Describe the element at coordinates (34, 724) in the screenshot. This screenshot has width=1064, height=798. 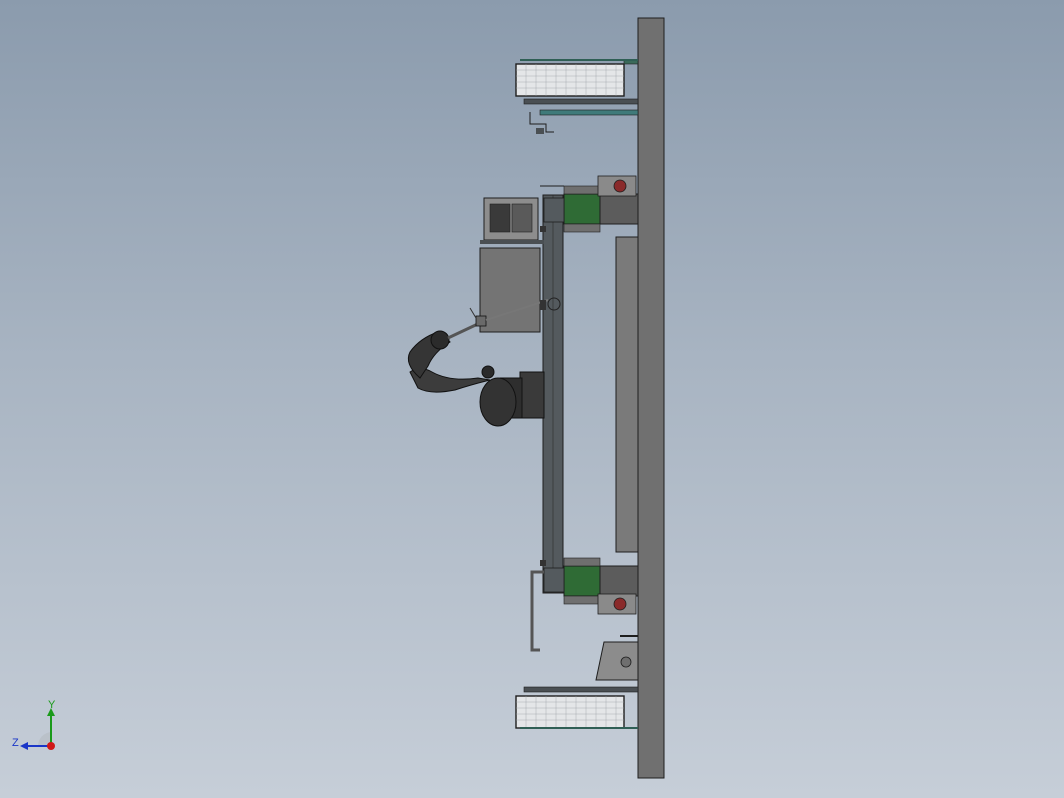
I see `coordinate-triad: Y Z` at that location.